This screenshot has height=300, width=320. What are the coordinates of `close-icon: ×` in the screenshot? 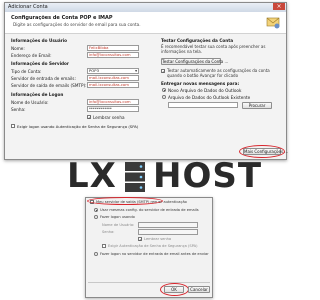 It's located at (279, 6).